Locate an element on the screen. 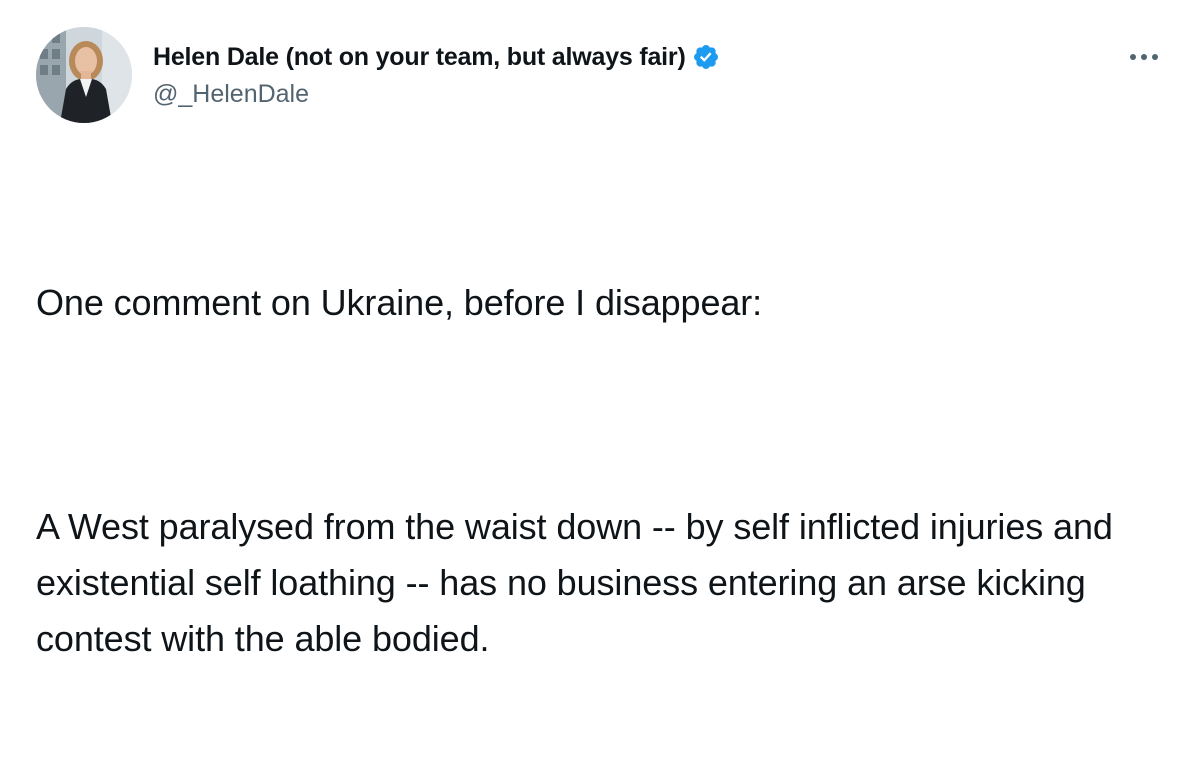 The image size is (1202, 779). author-avatar is located at coordinates (84, 75).